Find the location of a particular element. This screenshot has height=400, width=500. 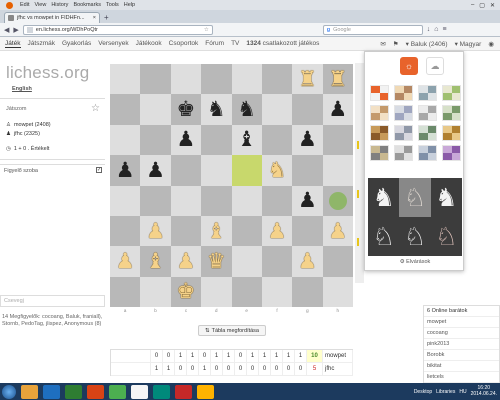

square-g2: ♟ is located at coordinates (307, 261).